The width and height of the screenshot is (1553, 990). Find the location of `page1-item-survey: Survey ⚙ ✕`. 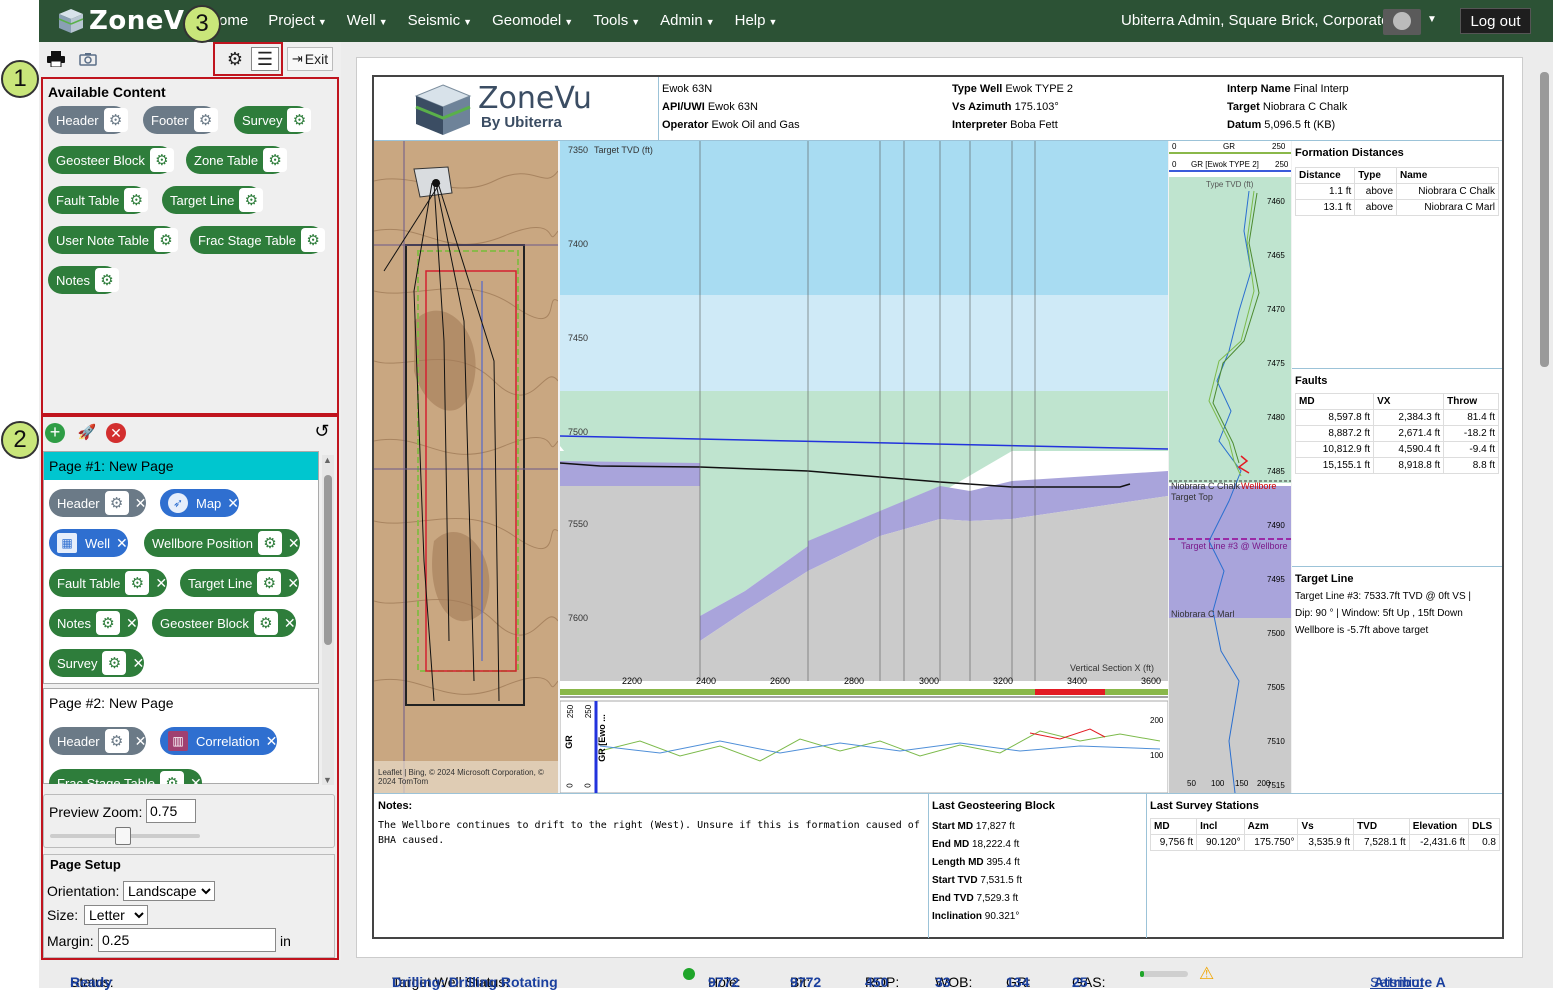

page1-item-survey: Survey ⚙ ✕ is located at coordinates (97, 663).